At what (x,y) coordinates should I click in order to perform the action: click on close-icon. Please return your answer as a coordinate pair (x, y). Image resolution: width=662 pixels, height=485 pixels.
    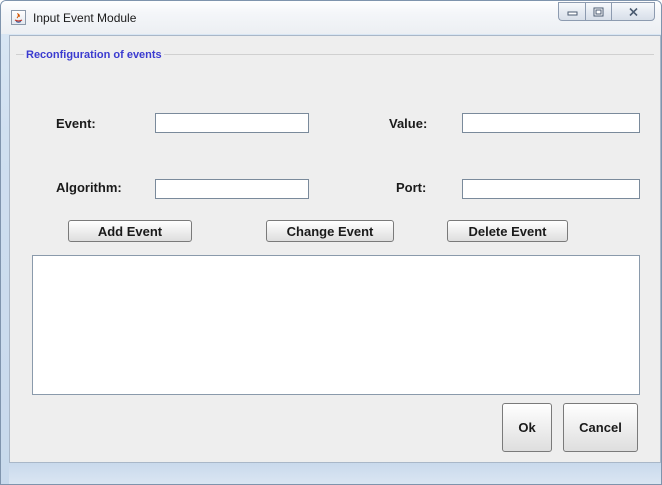
    Looking at the image, I should click on (633, 11).